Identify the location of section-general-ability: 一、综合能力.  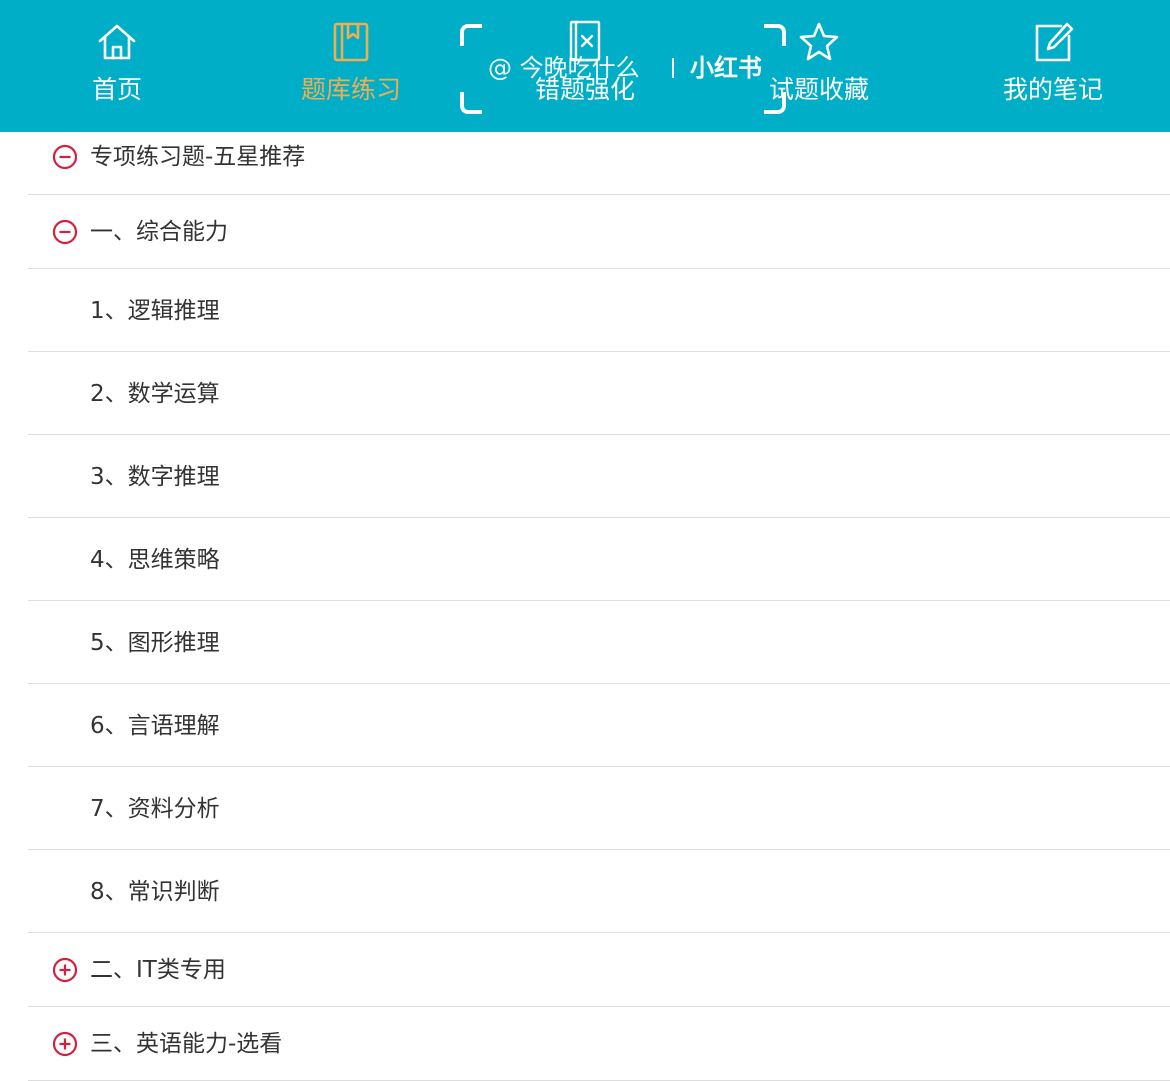
(599, 232).